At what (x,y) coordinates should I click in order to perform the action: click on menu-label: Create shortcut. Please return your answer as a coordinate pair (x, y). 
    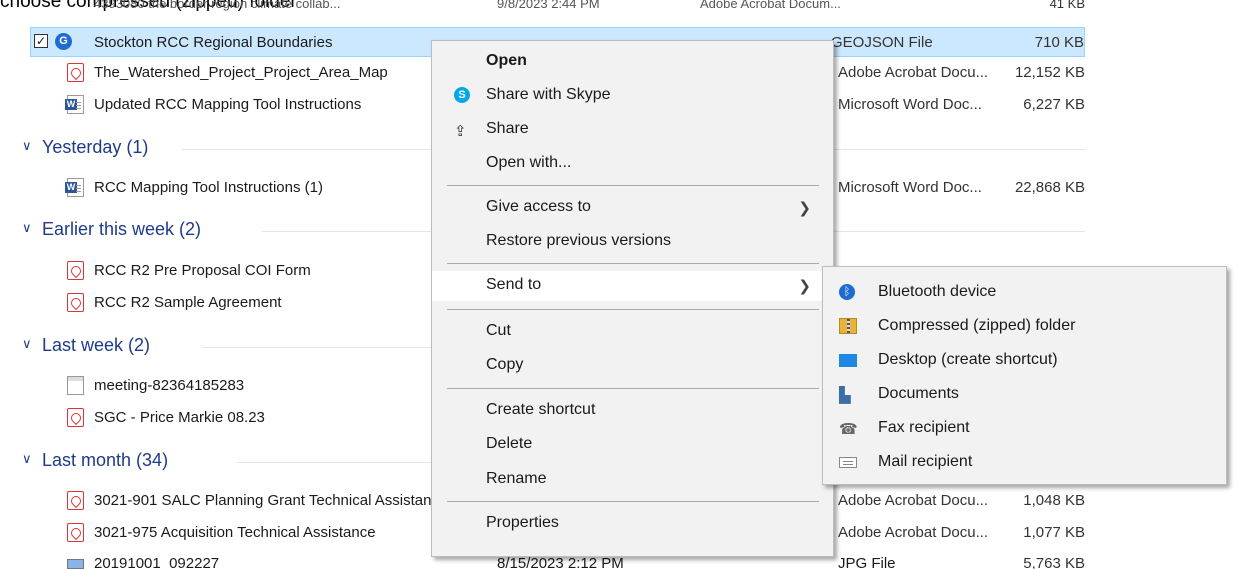
    Looking at the image, I should click on (541, 409).